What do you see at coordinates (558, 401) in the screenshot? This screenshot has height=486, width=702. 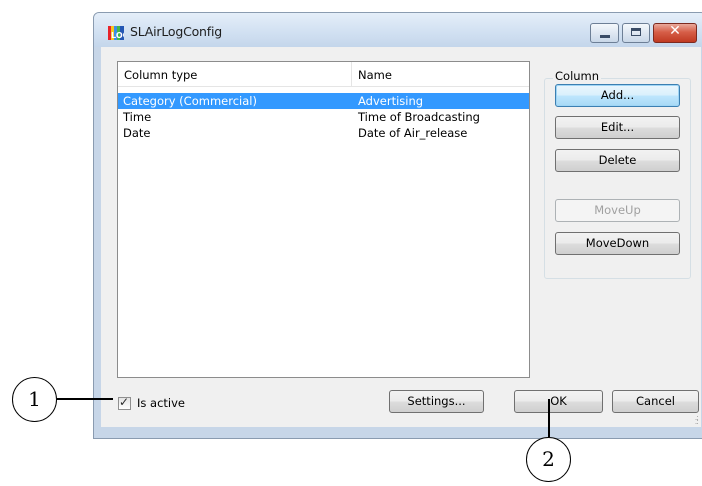 I see `ok-button: OK` at bounding box center [558, 401].